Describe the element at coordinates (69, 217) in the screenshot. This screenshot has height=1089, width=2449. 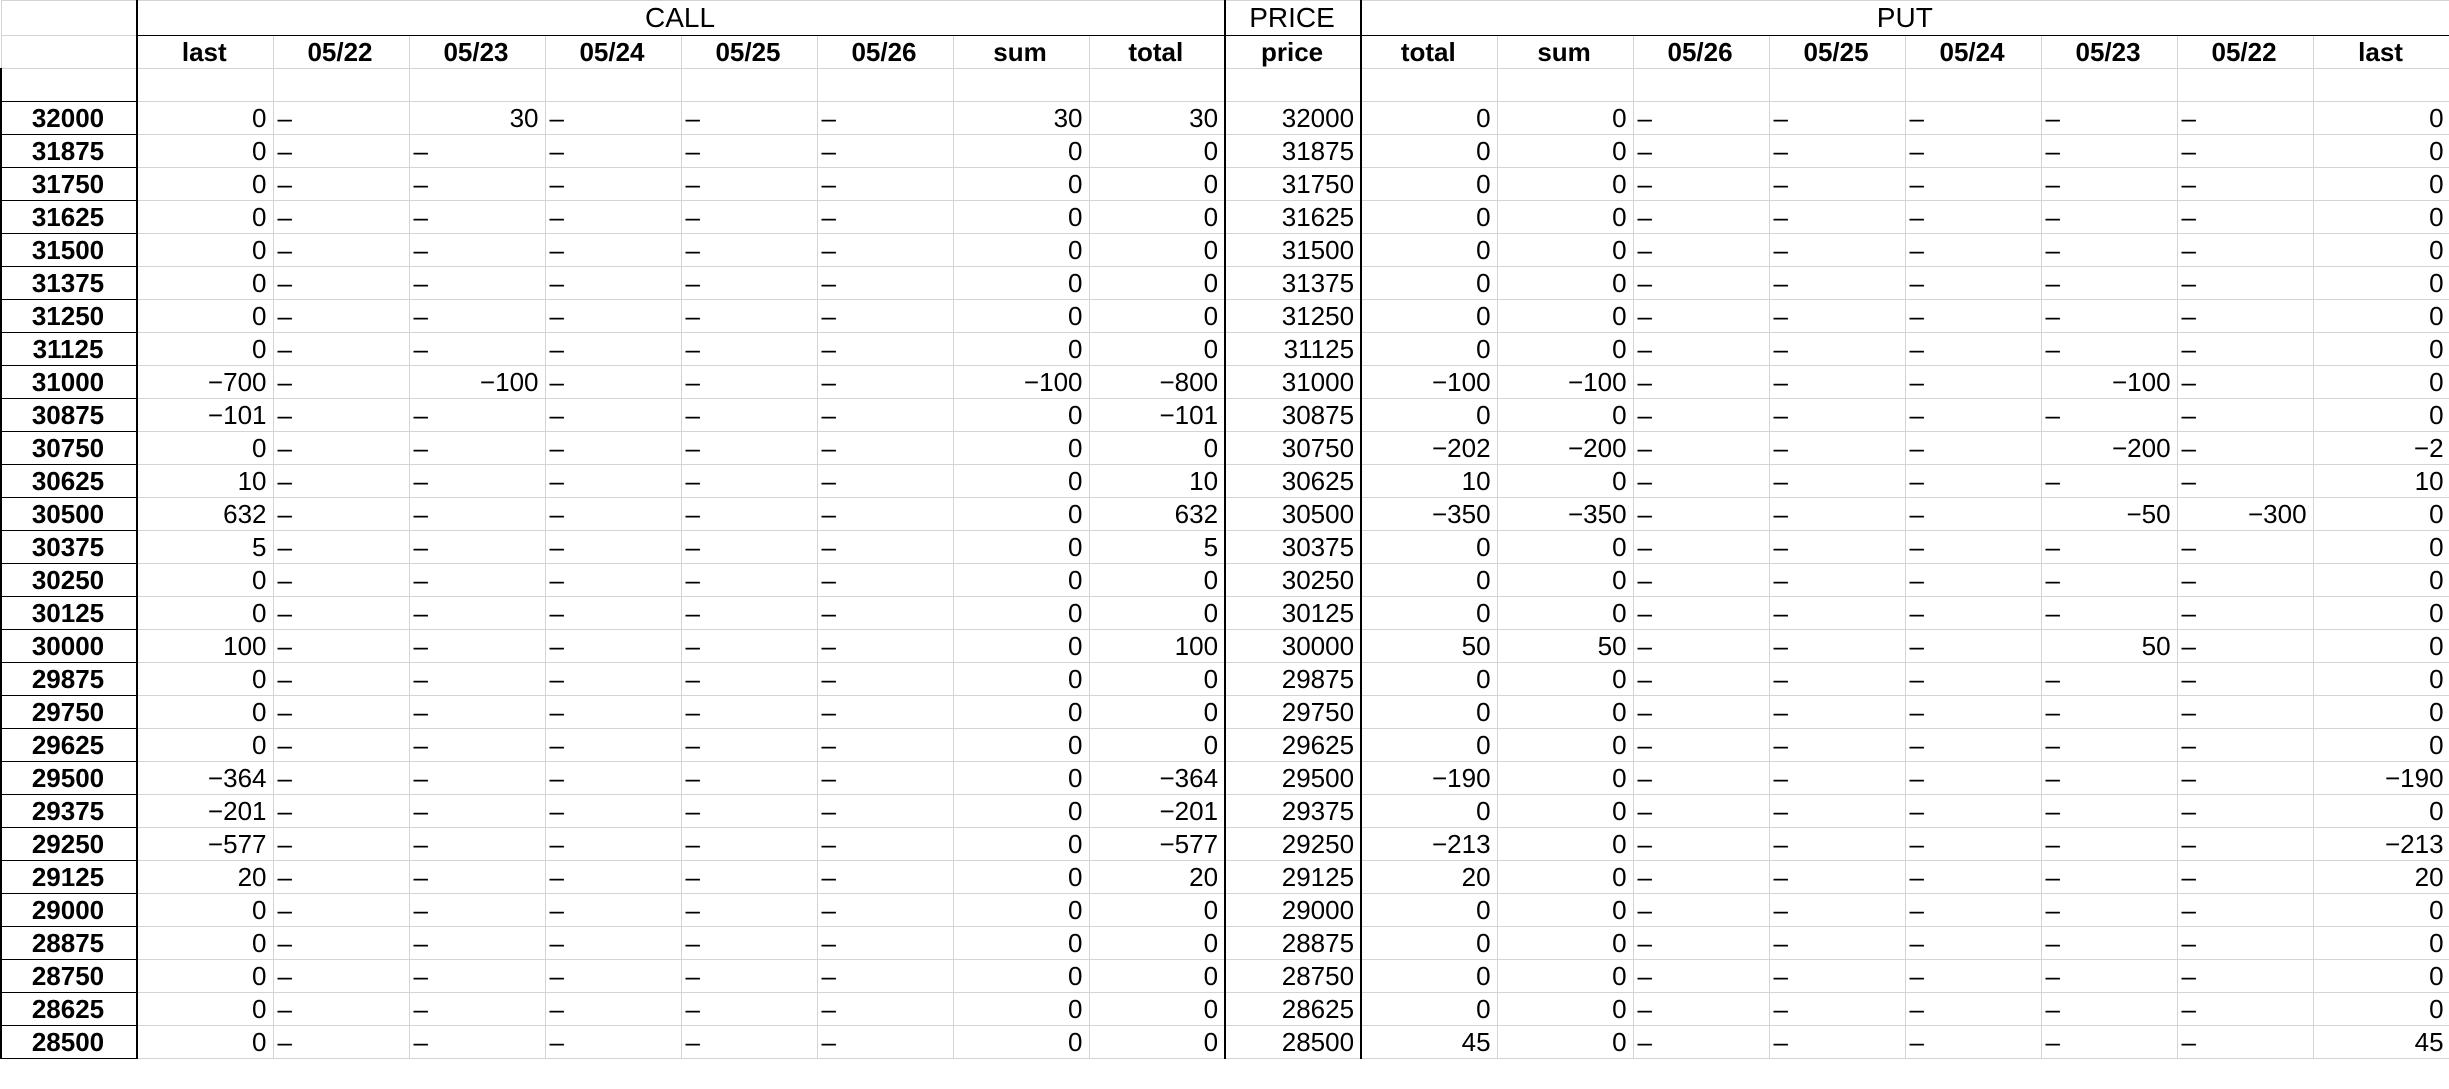
I see `strike-cell: 31625` at that location.